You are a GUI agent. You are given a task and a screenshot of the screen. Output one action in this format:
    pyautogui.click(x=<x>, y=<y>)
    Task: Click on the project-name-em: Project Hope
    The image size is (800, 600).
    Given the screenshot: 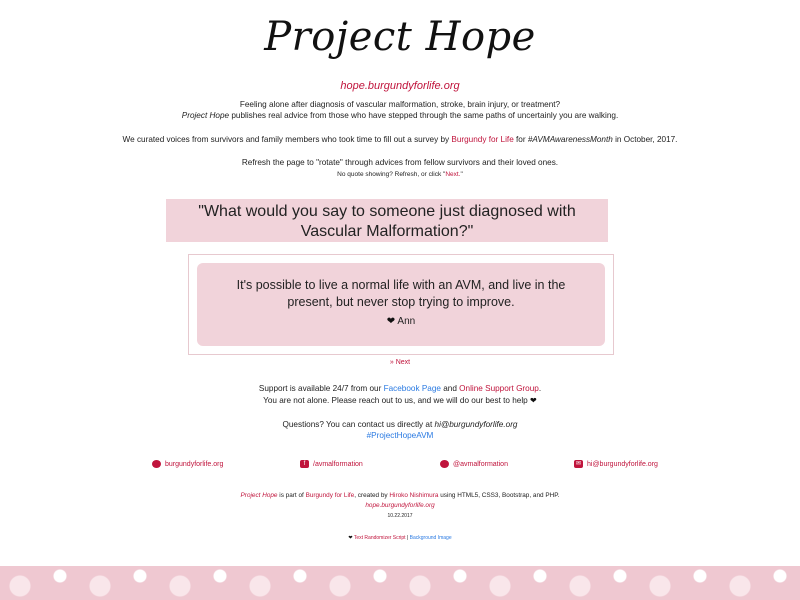 What is the action you would take?
    pyautogui.click(x=205, y=115)
    